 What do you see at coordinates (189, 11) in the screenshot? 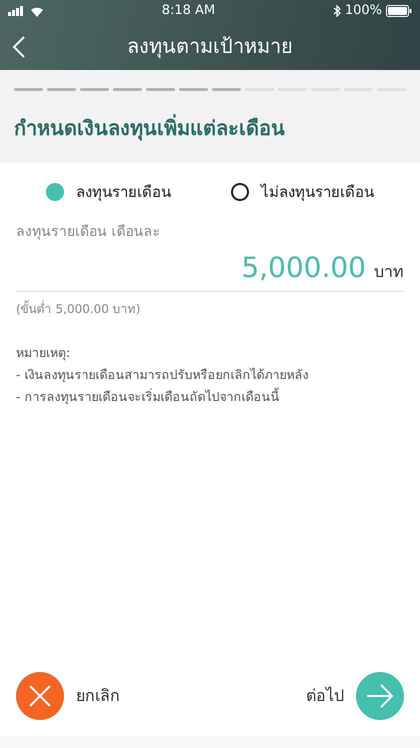
I see `status-time: 8:18 AM` at bounding box center [189, 11].